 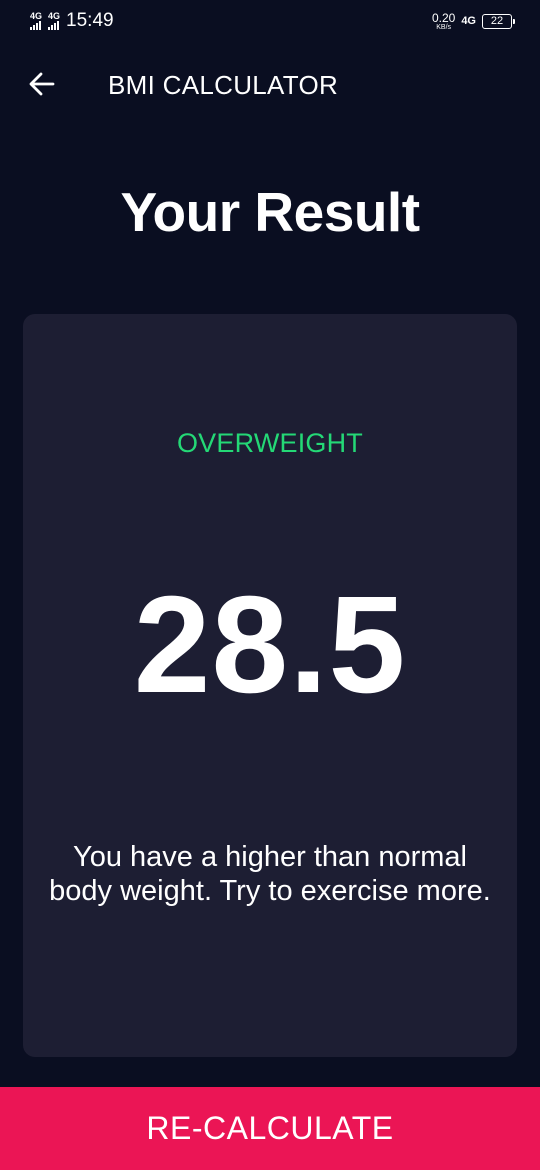 What do you see at coordinates (36, 16) in the screenshot?
I see `sim1-network-label: 4G` at bounding box center [36, 16].